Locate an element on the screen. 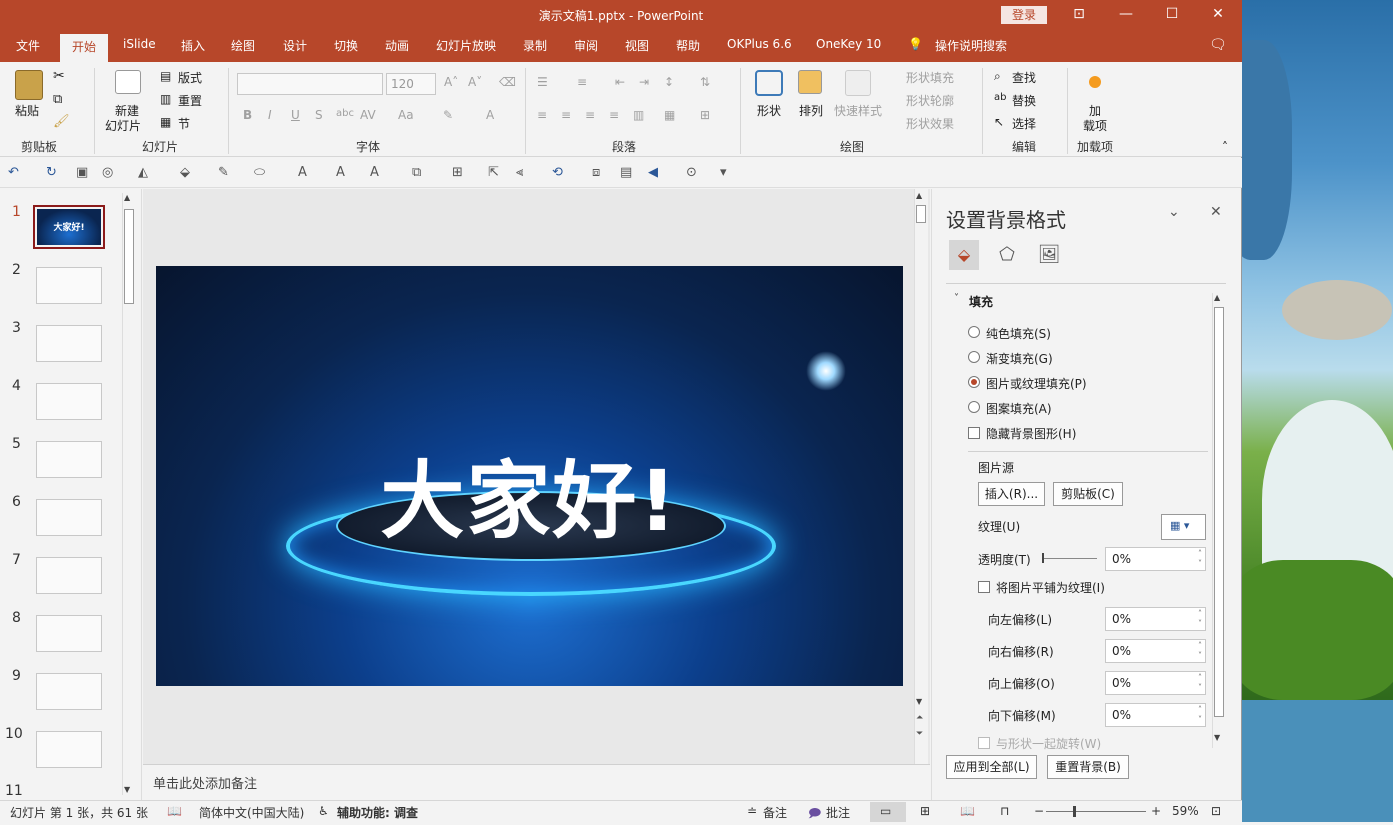 The image size is (1393, 825). underline-icon: U is located at coordinates (295, 115).